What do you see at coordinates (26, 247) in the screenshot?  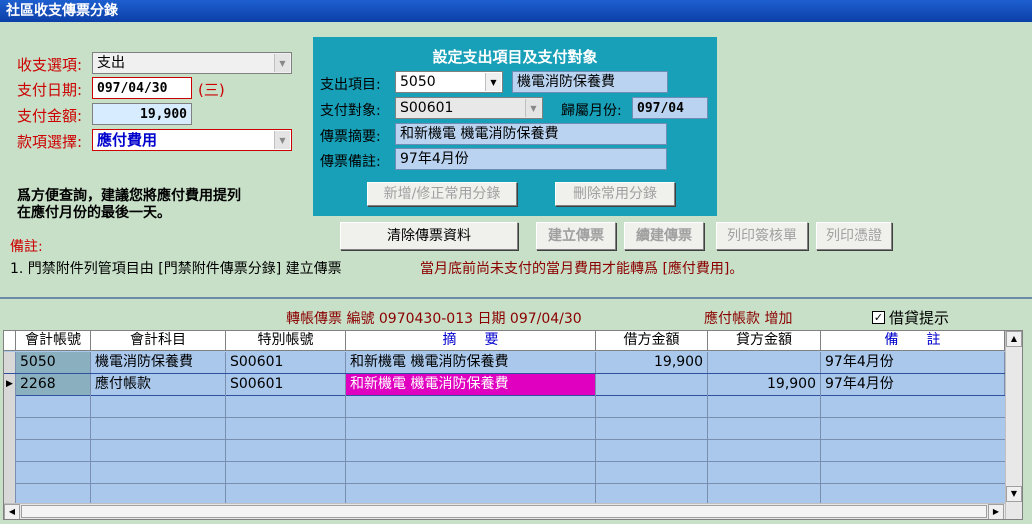 I see `remarks-label: 備註:` at bounding box center [26, 247].